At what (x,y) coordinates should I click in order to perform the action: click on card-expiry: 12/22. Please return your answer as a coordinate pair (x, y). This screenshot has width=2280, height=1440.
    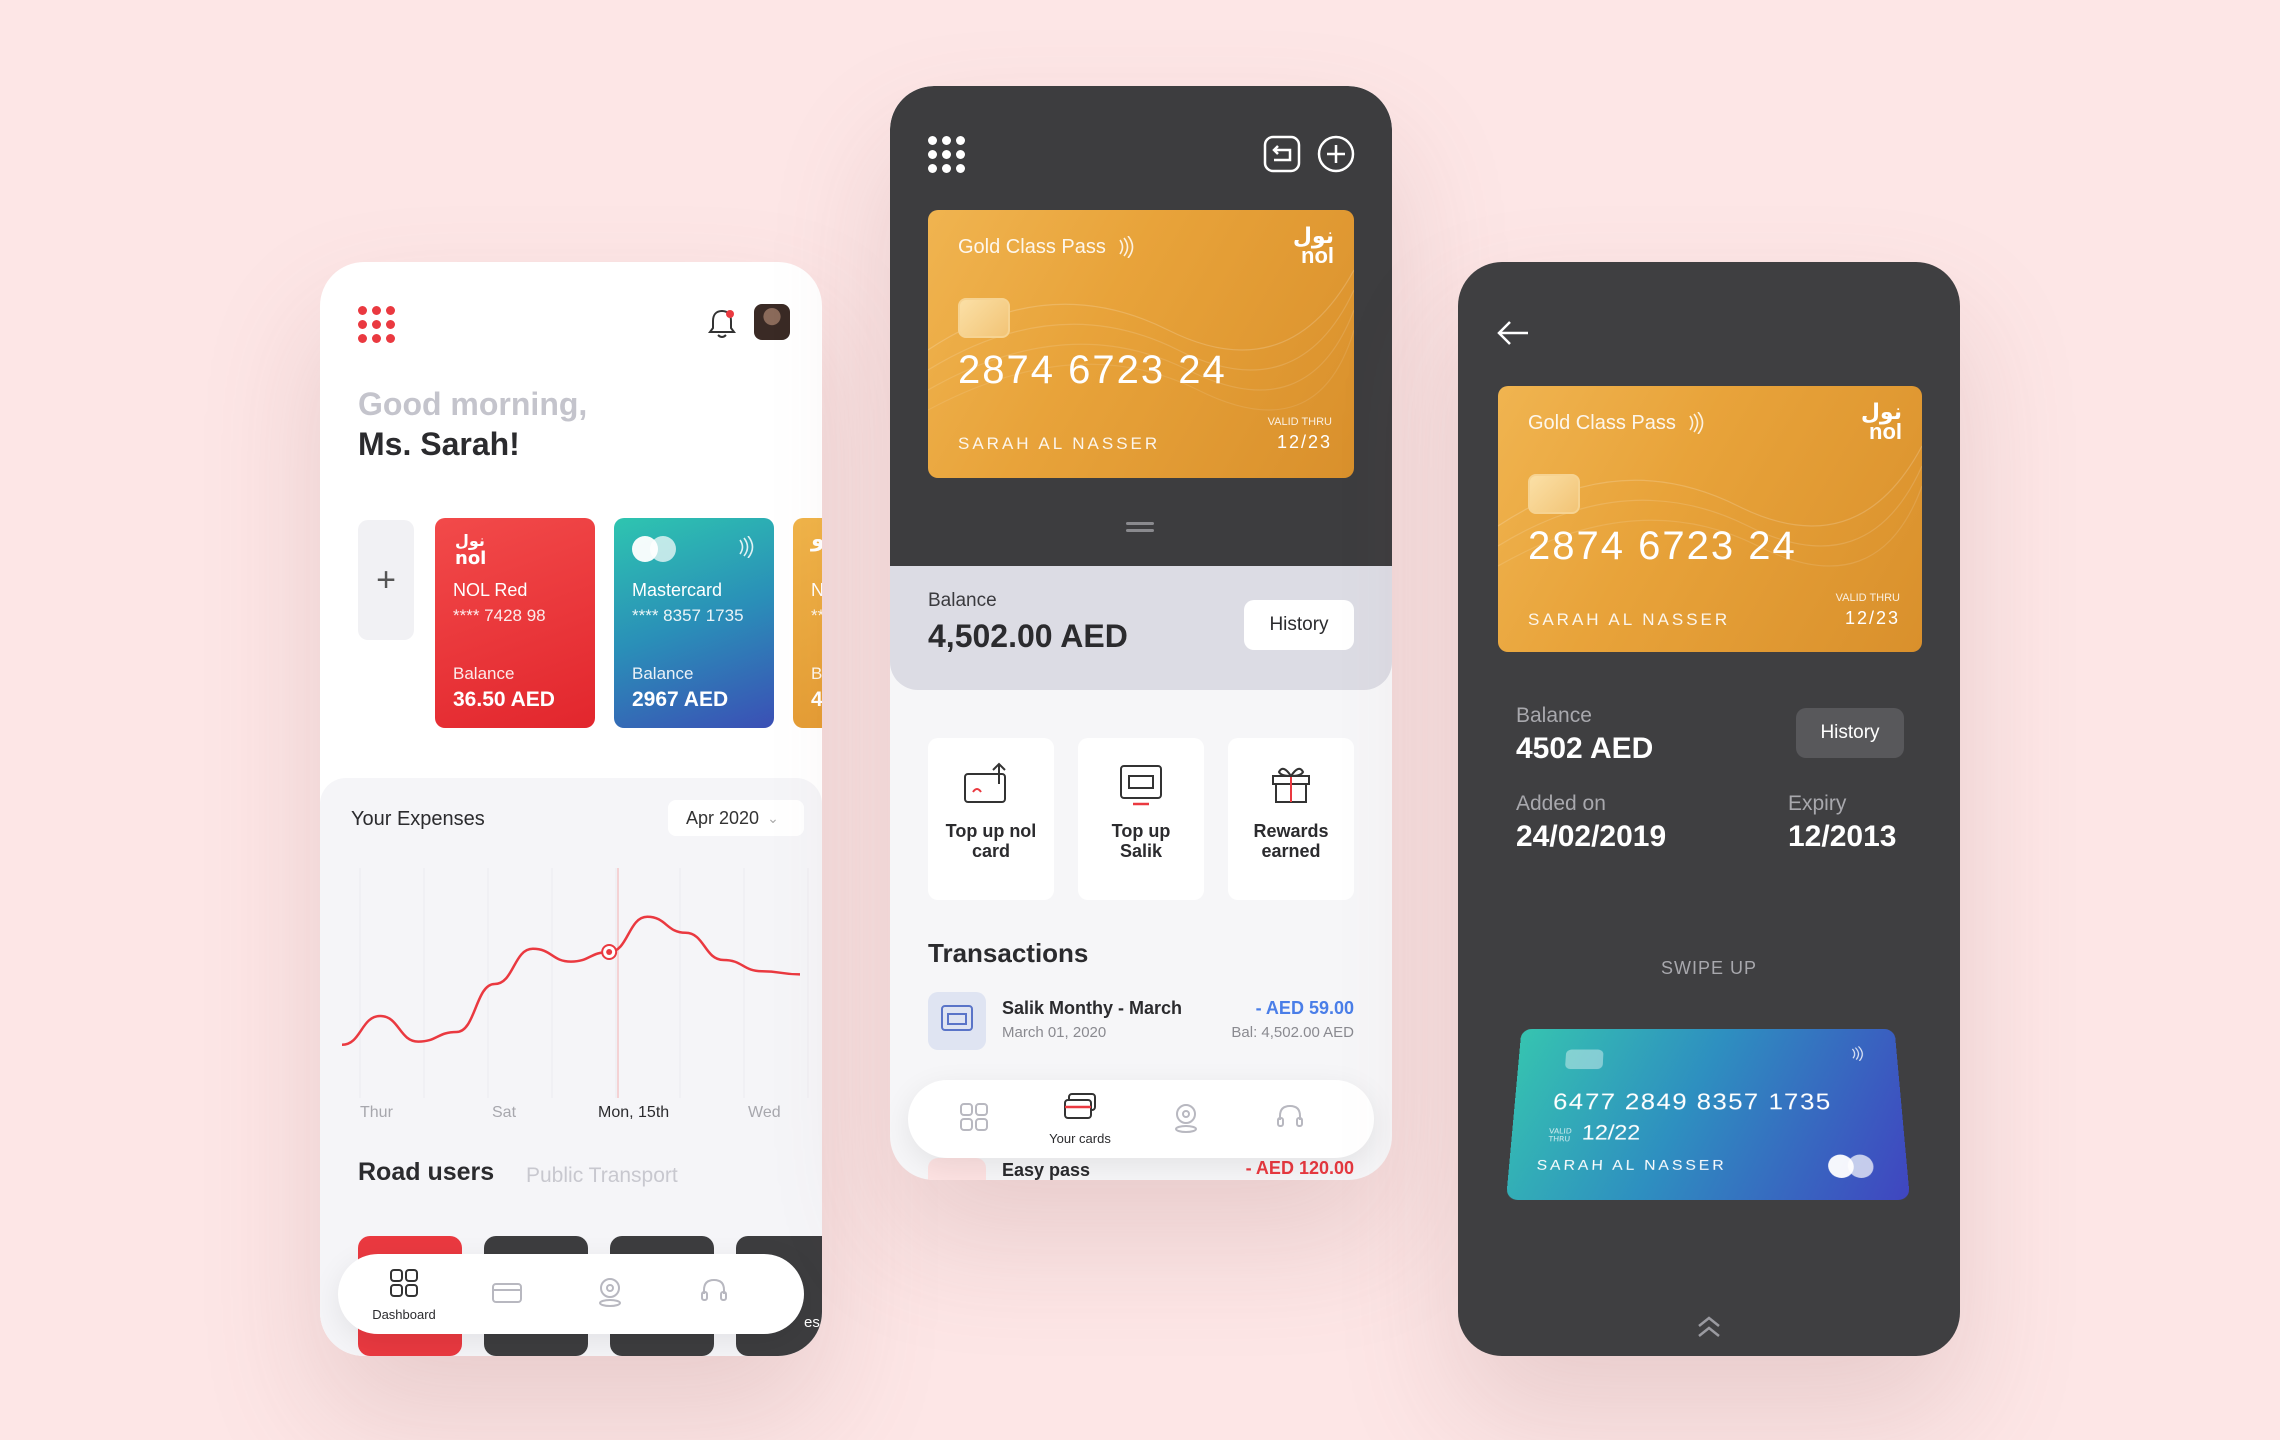
    Looking at the image, I should click on (1610, 1133).